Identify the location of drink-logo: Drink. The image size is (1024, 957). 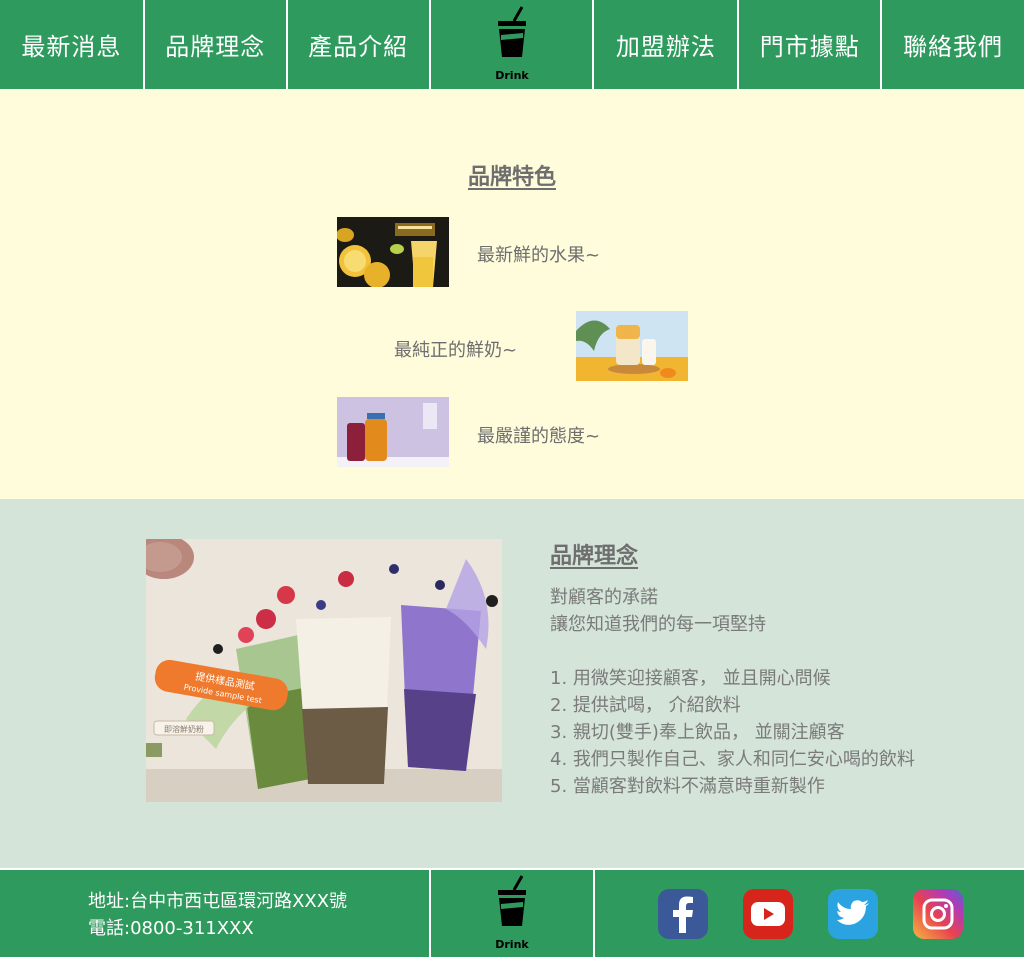
(511, 44).